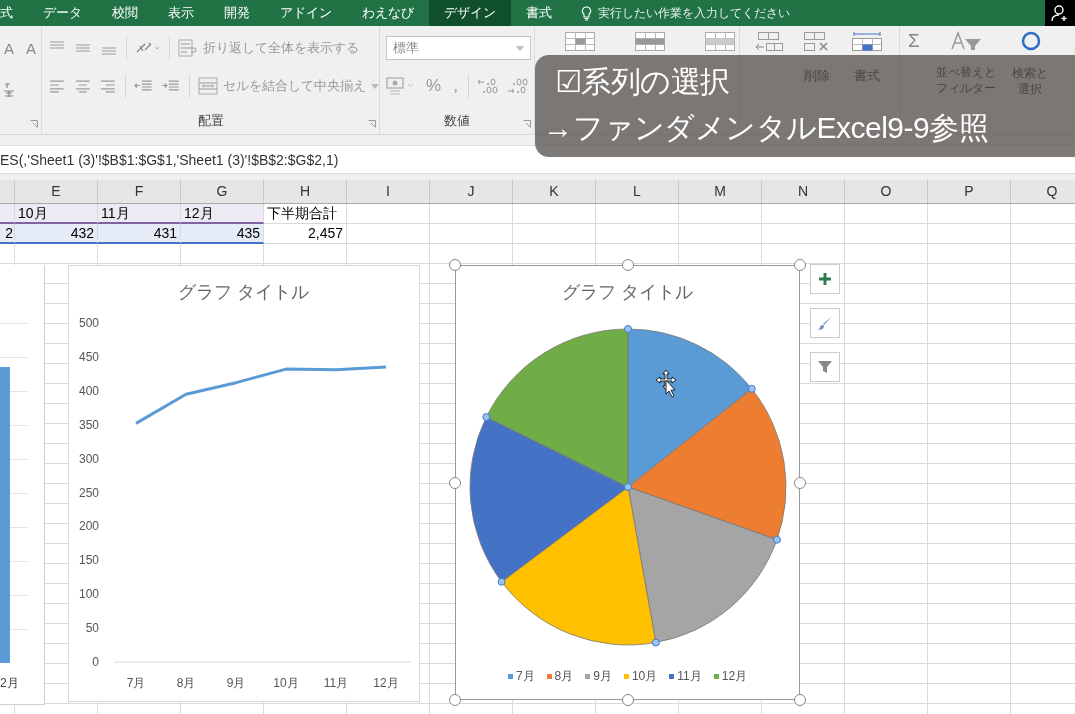 The width and height of the screenshot is (1075, 714). I want to click on column-header: K, so click(554, 191).